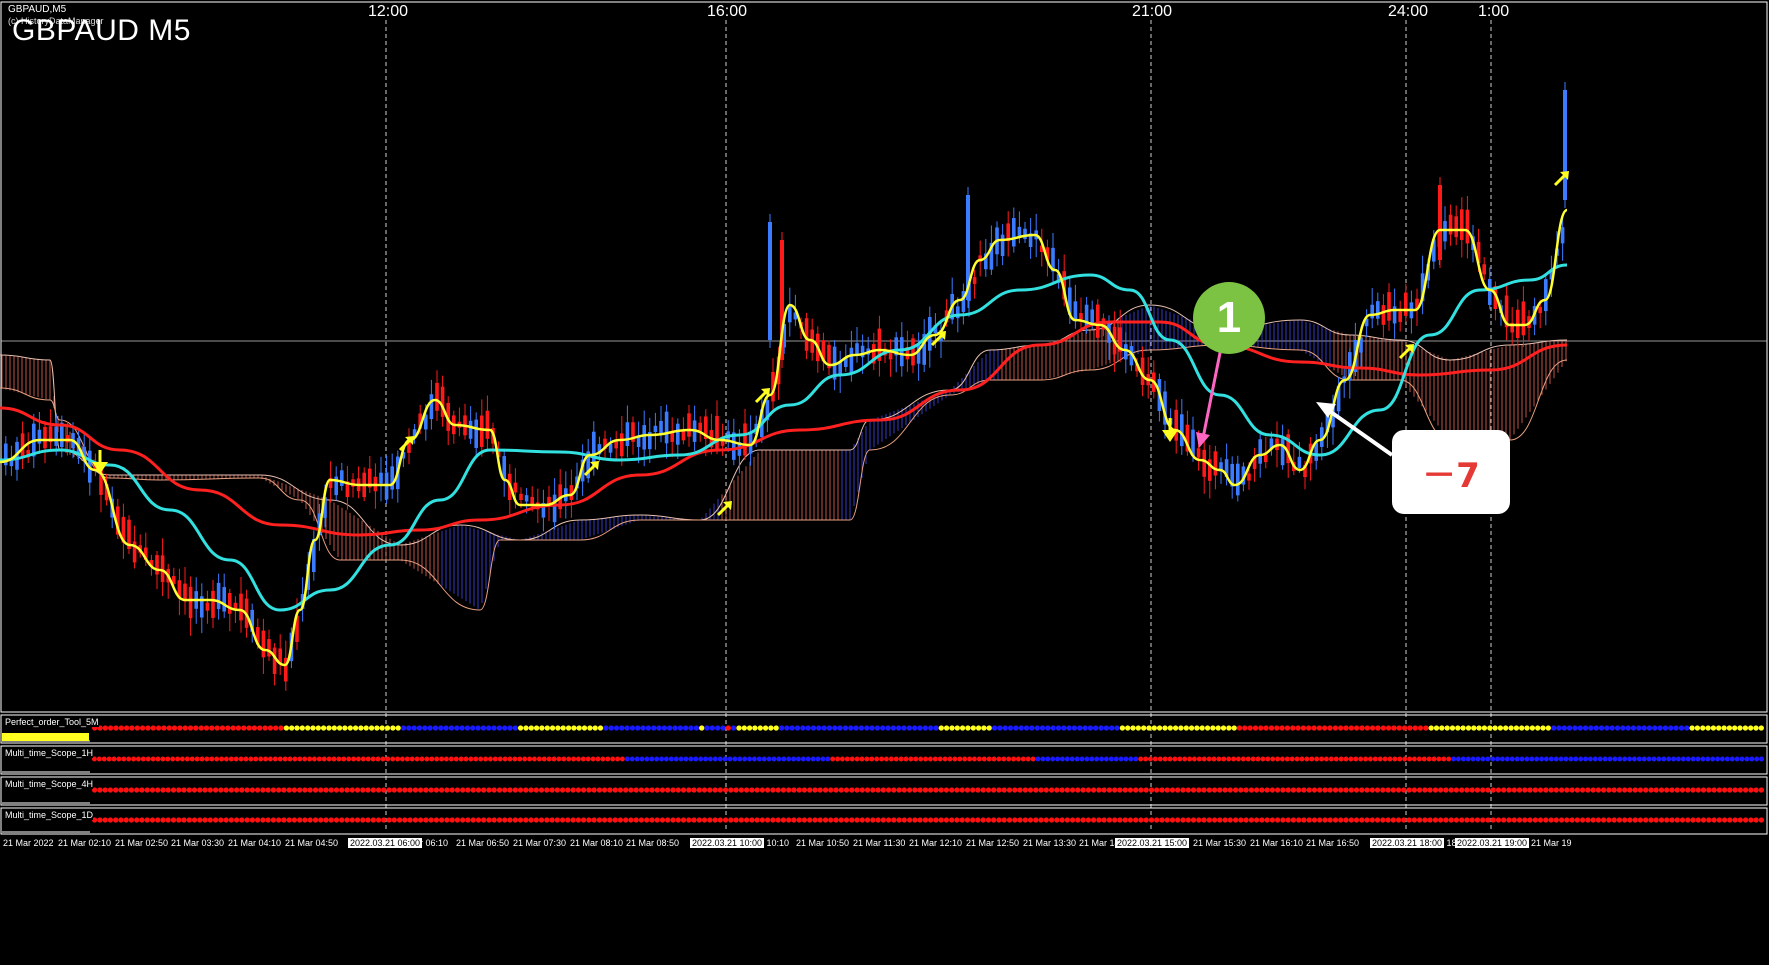 This screenshot has width=1769, height=965. Describe the element at coordinates (727, 11) in the screenshot. I see `time-label-1600: 16:00` at that location.